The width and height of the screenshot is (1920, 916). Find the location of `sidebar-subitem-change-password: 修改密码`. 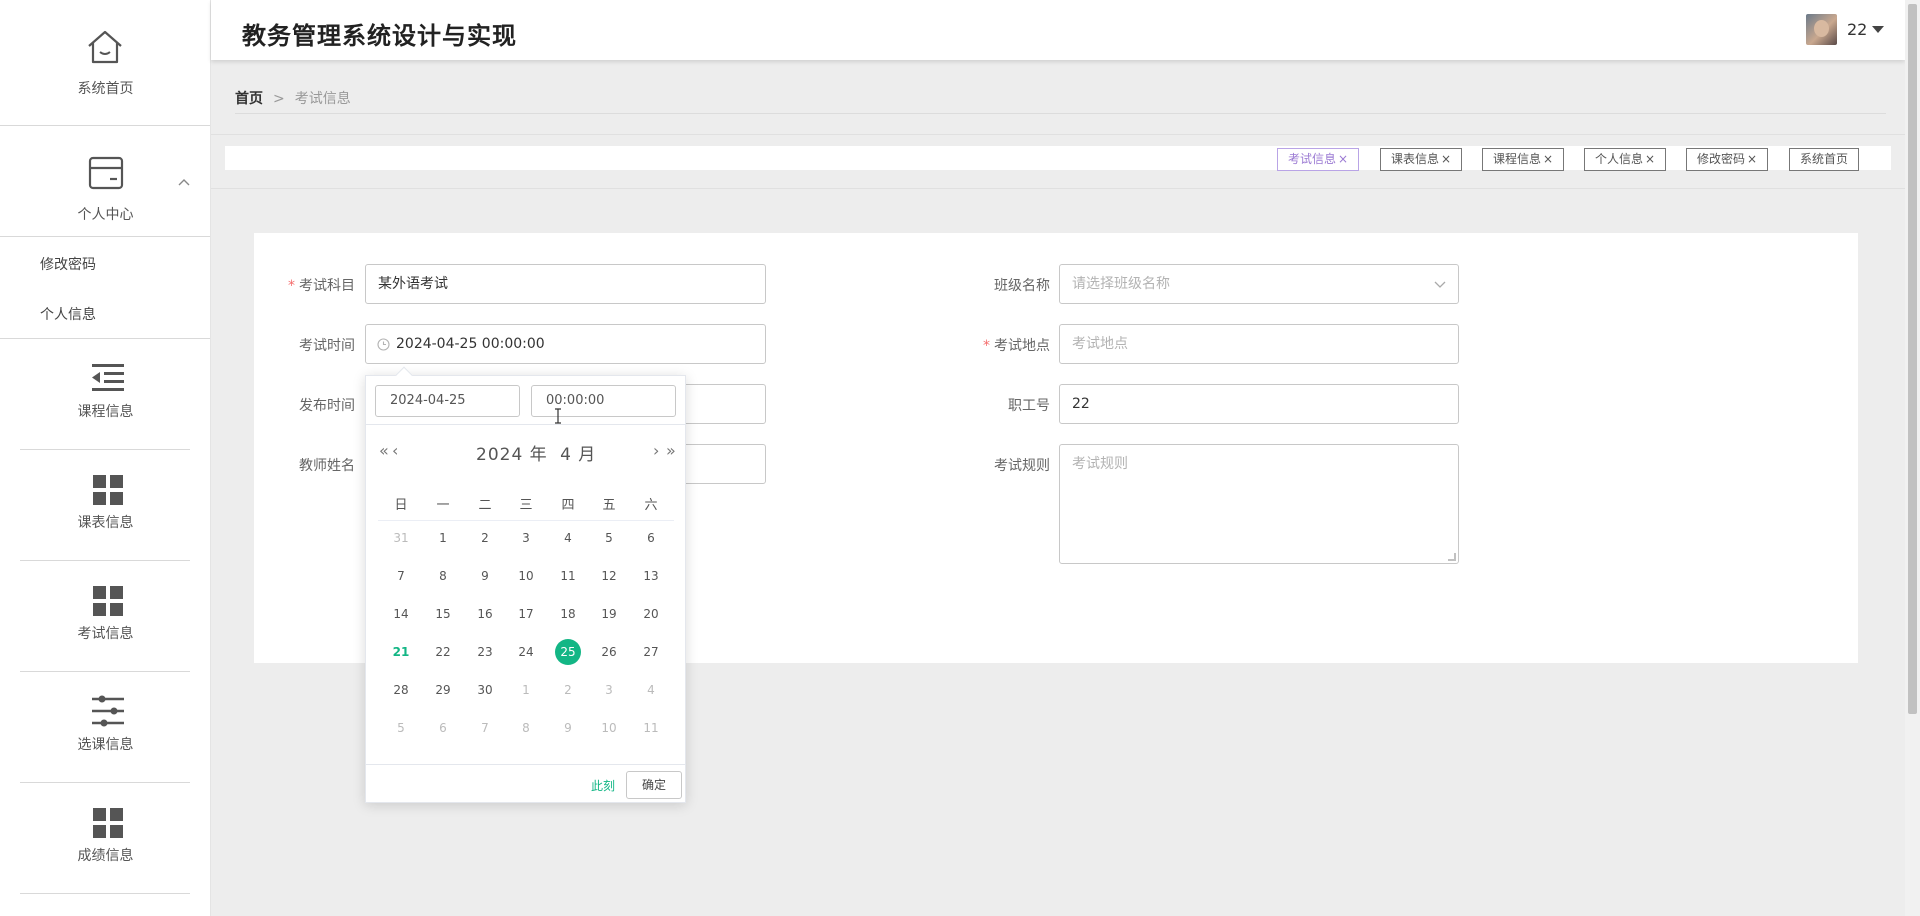

sidebar-subitem-change-password: 修改密码 is located at coordinates (68, 264).